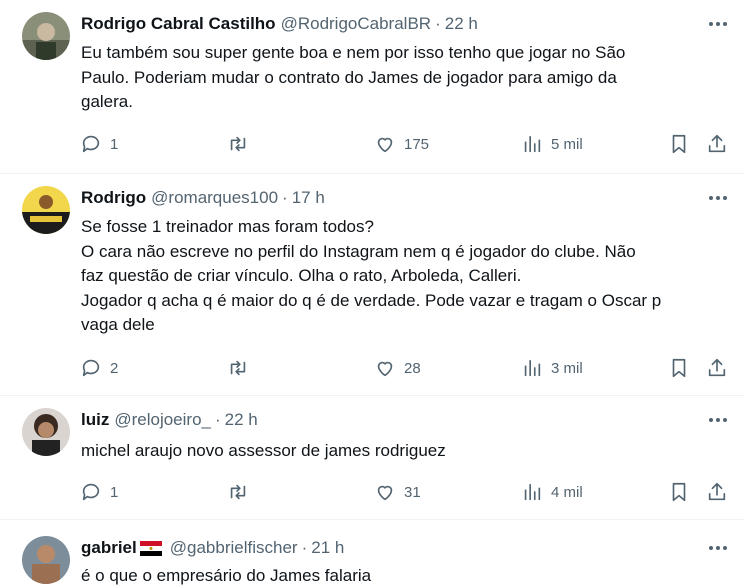  I want to click on views-button: 3 mil, so click(552, 368).